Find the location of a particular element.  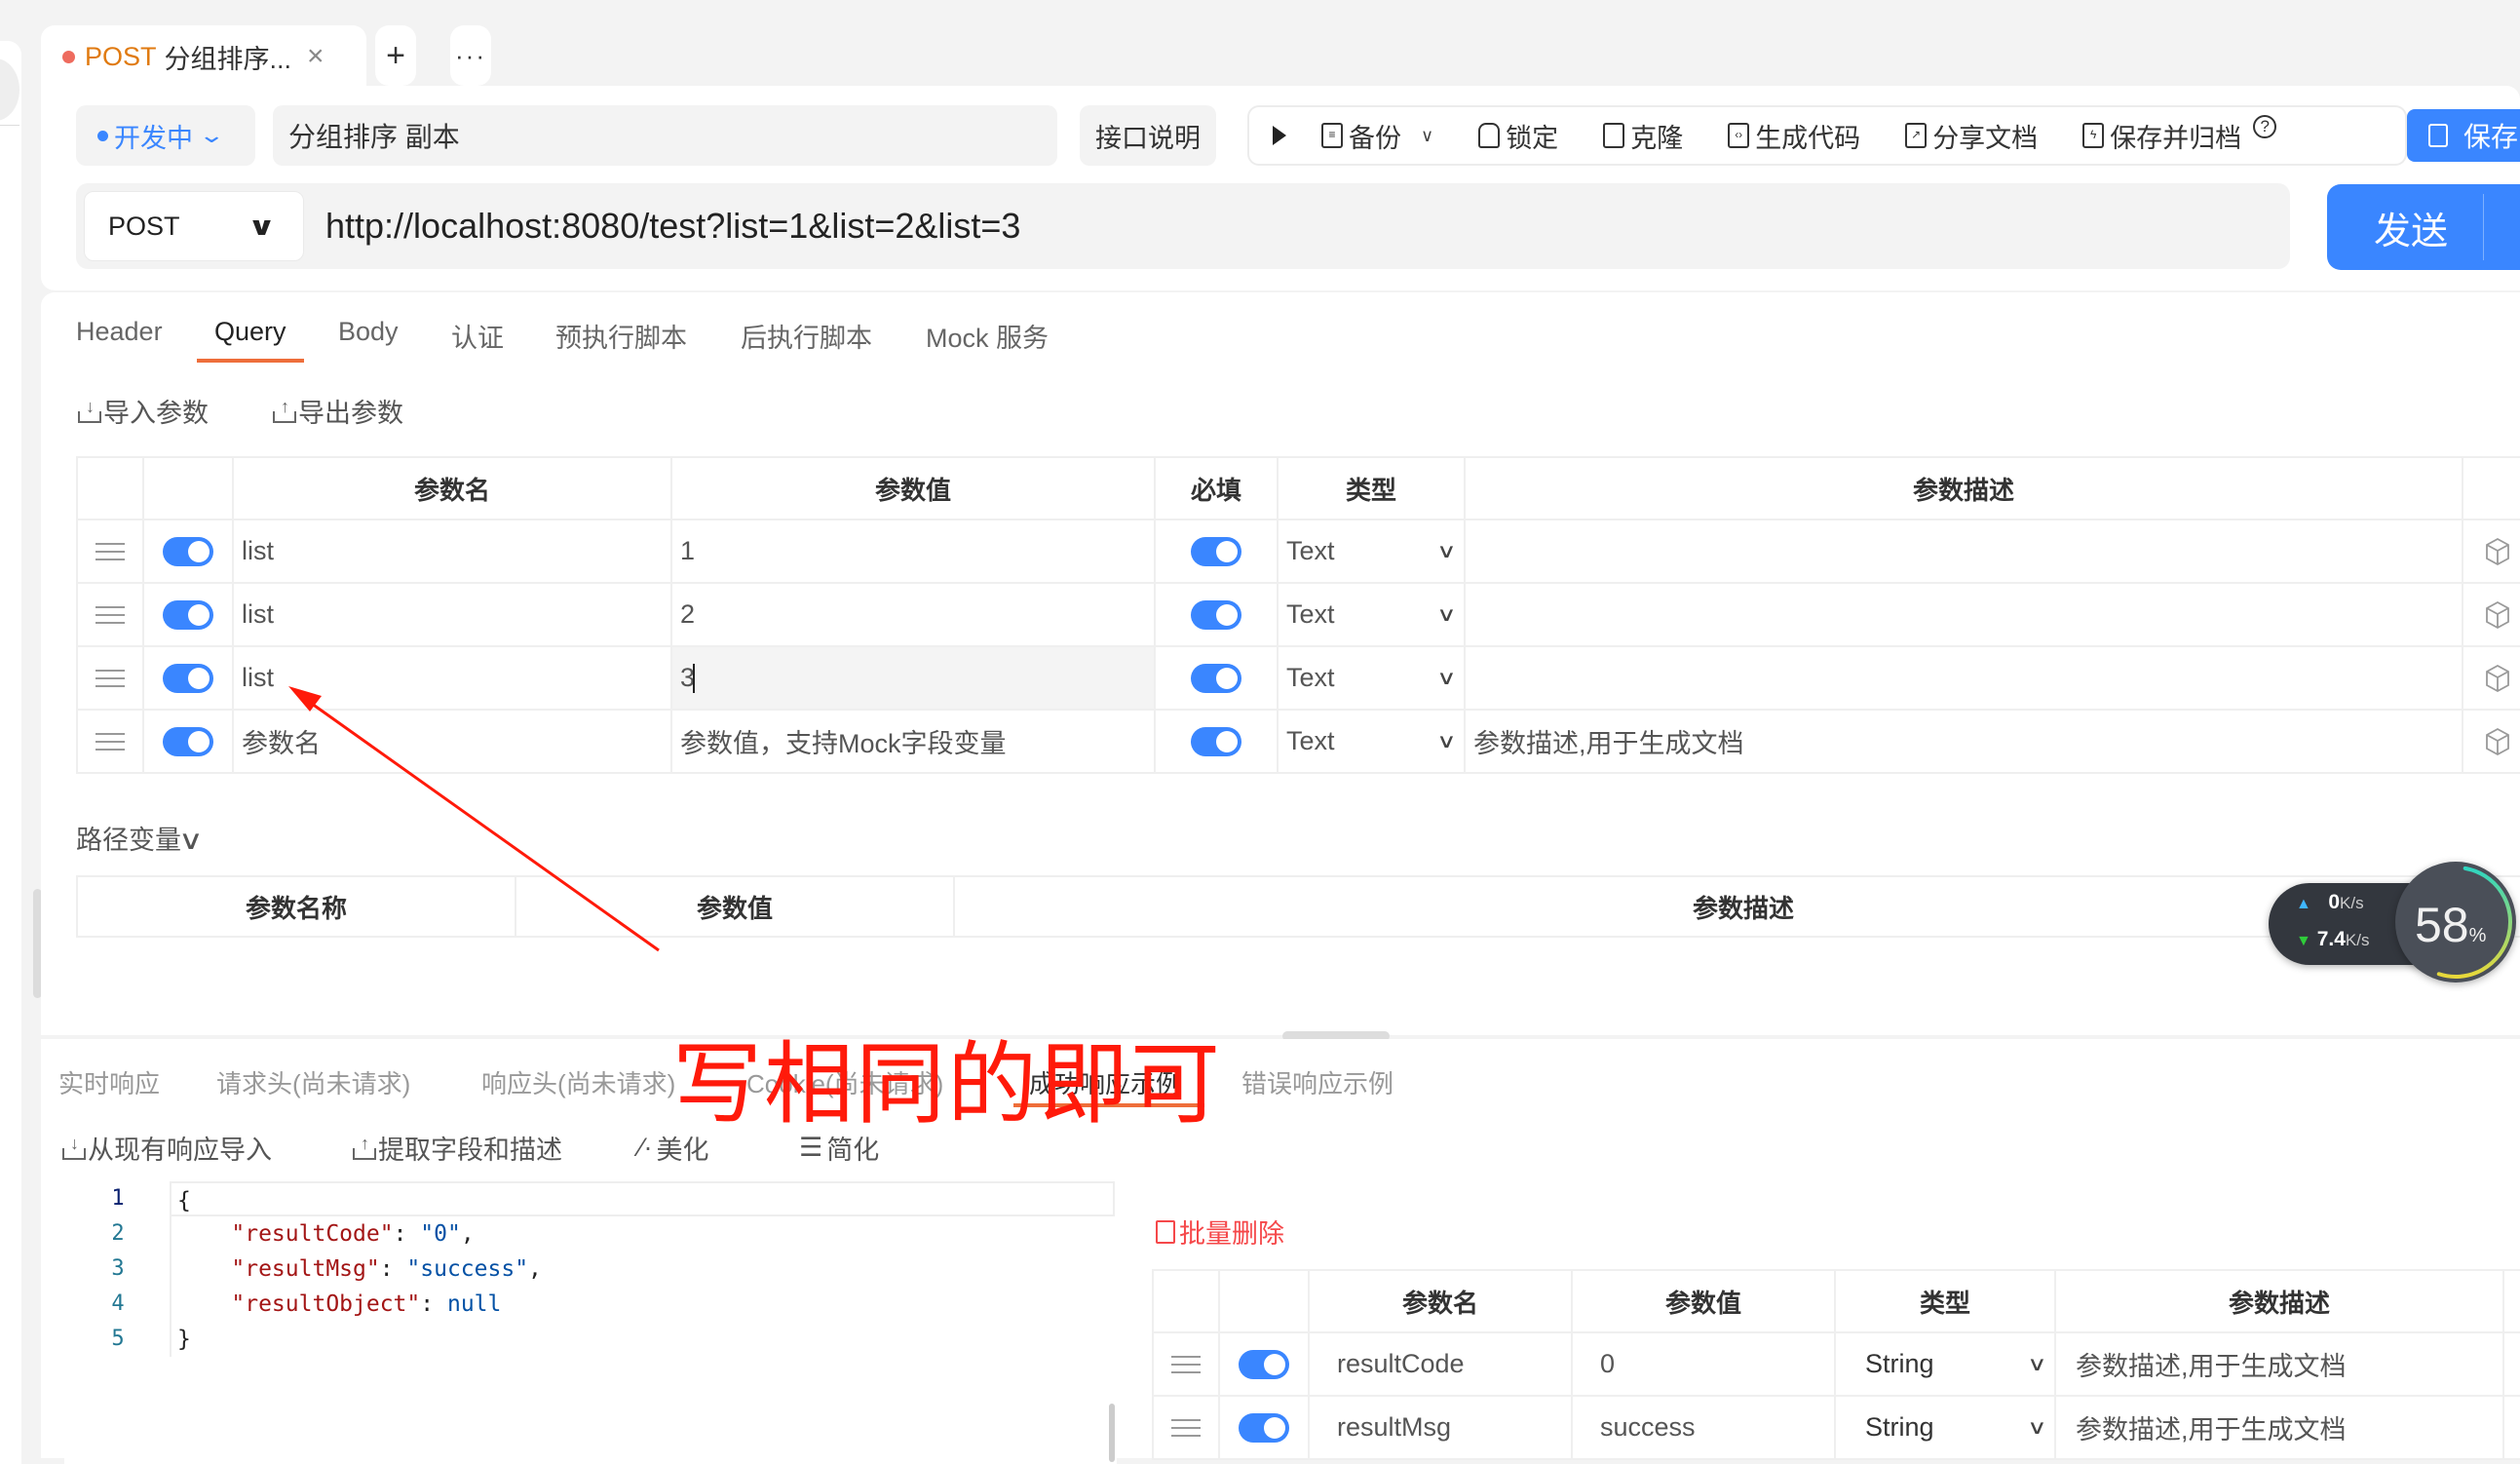

tab-query: Query is located at coordinates (250, 332).